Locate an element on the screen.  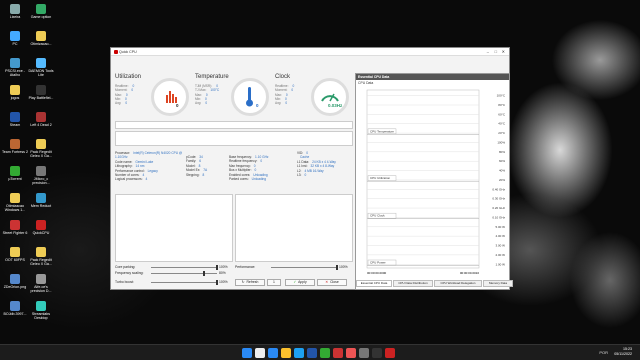
info-label: L1 Inst: is located at coordinates (302, 166).